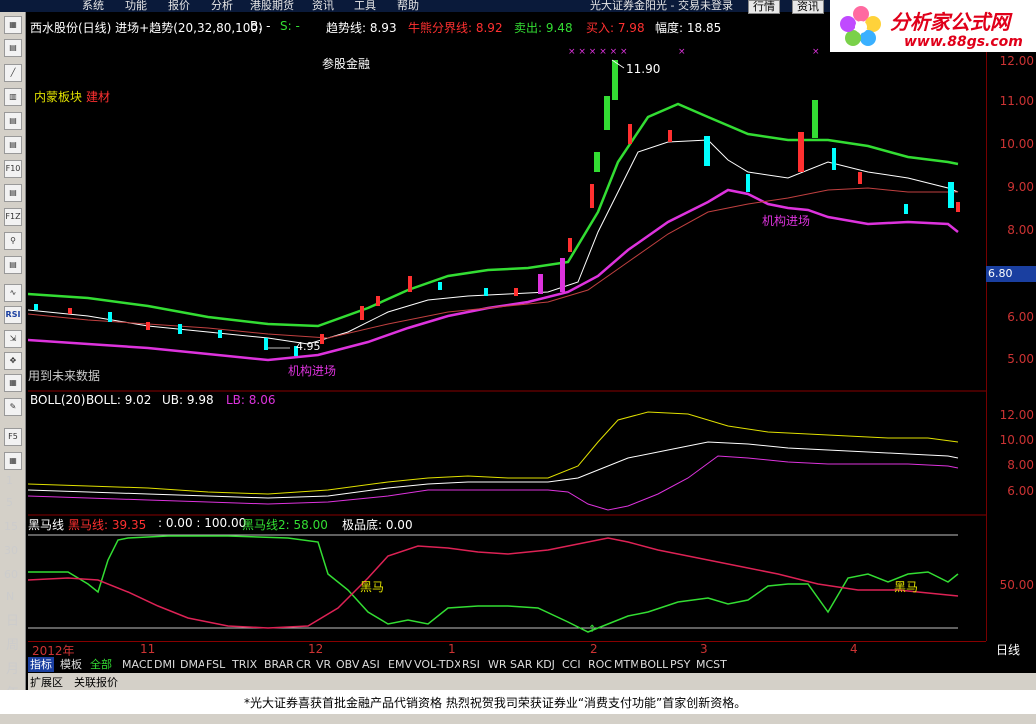 This screenshot has width=1036, height=724. I want to click on bull-bear-value: 牛熊分界线: 8.92, so click(455, 28).